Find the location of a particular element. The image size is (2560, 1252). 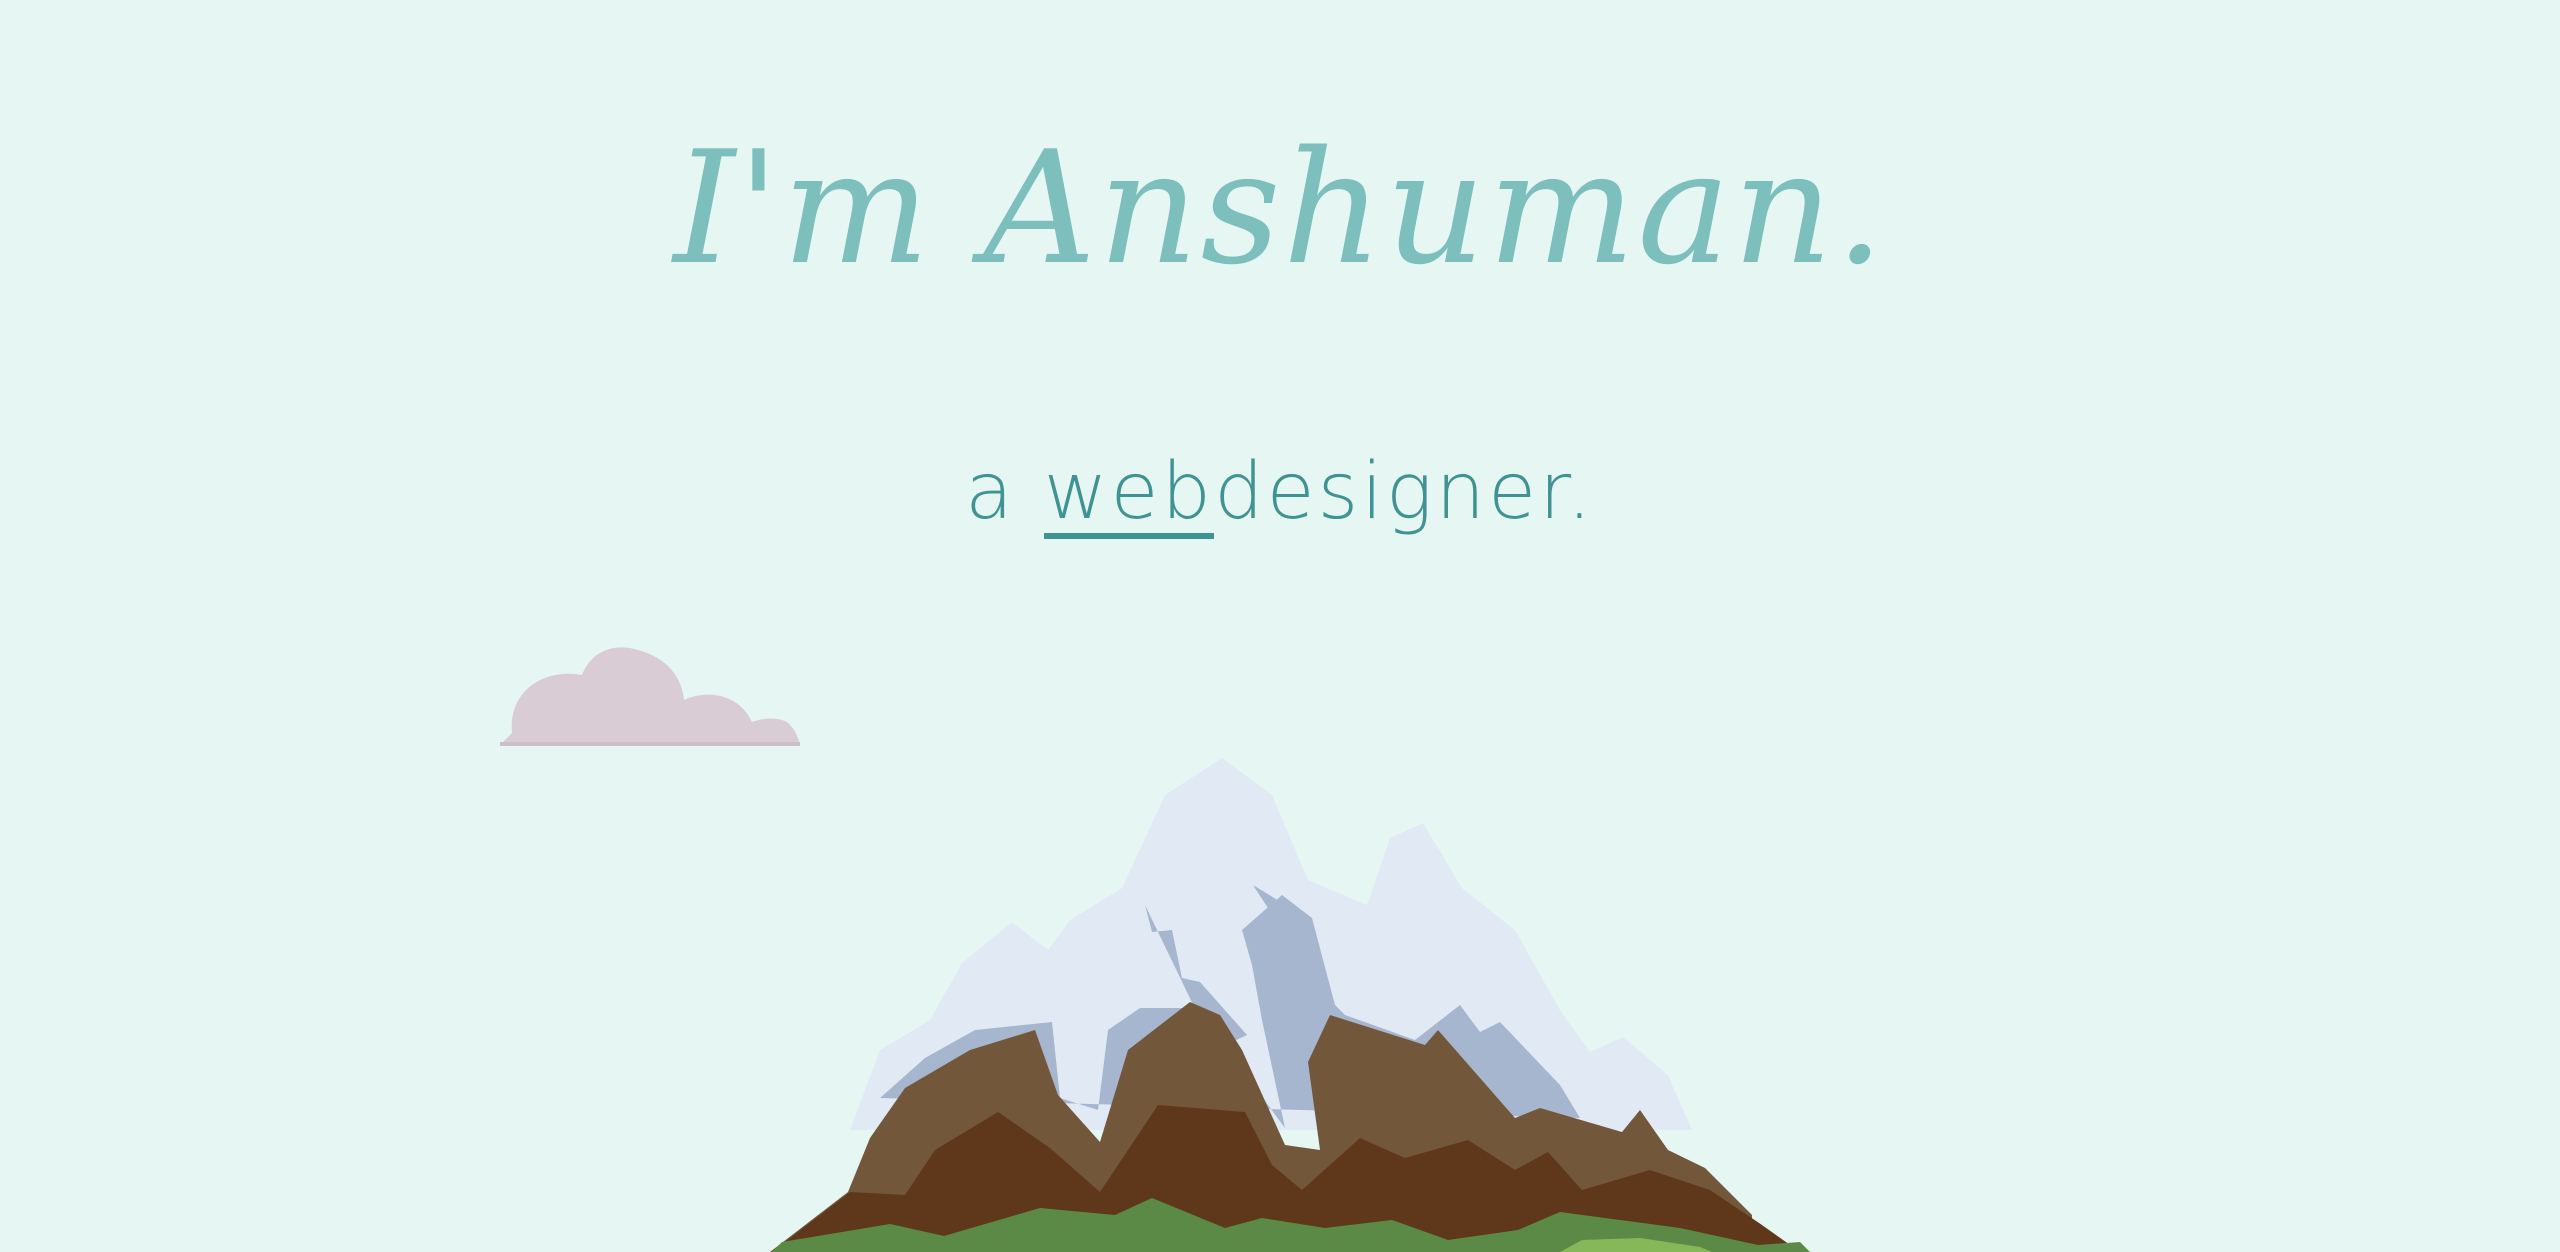

tagline: a webdesigner. is located at coordinates (1280, 492).